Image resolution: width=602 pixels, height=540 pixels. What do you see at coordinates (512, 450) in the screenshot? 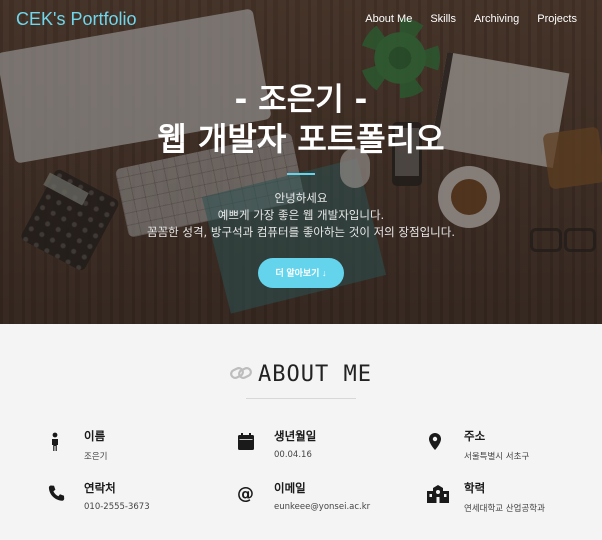
I see `info-address: 주소 서울특별시 서초구` at bounding box center [512, 450].